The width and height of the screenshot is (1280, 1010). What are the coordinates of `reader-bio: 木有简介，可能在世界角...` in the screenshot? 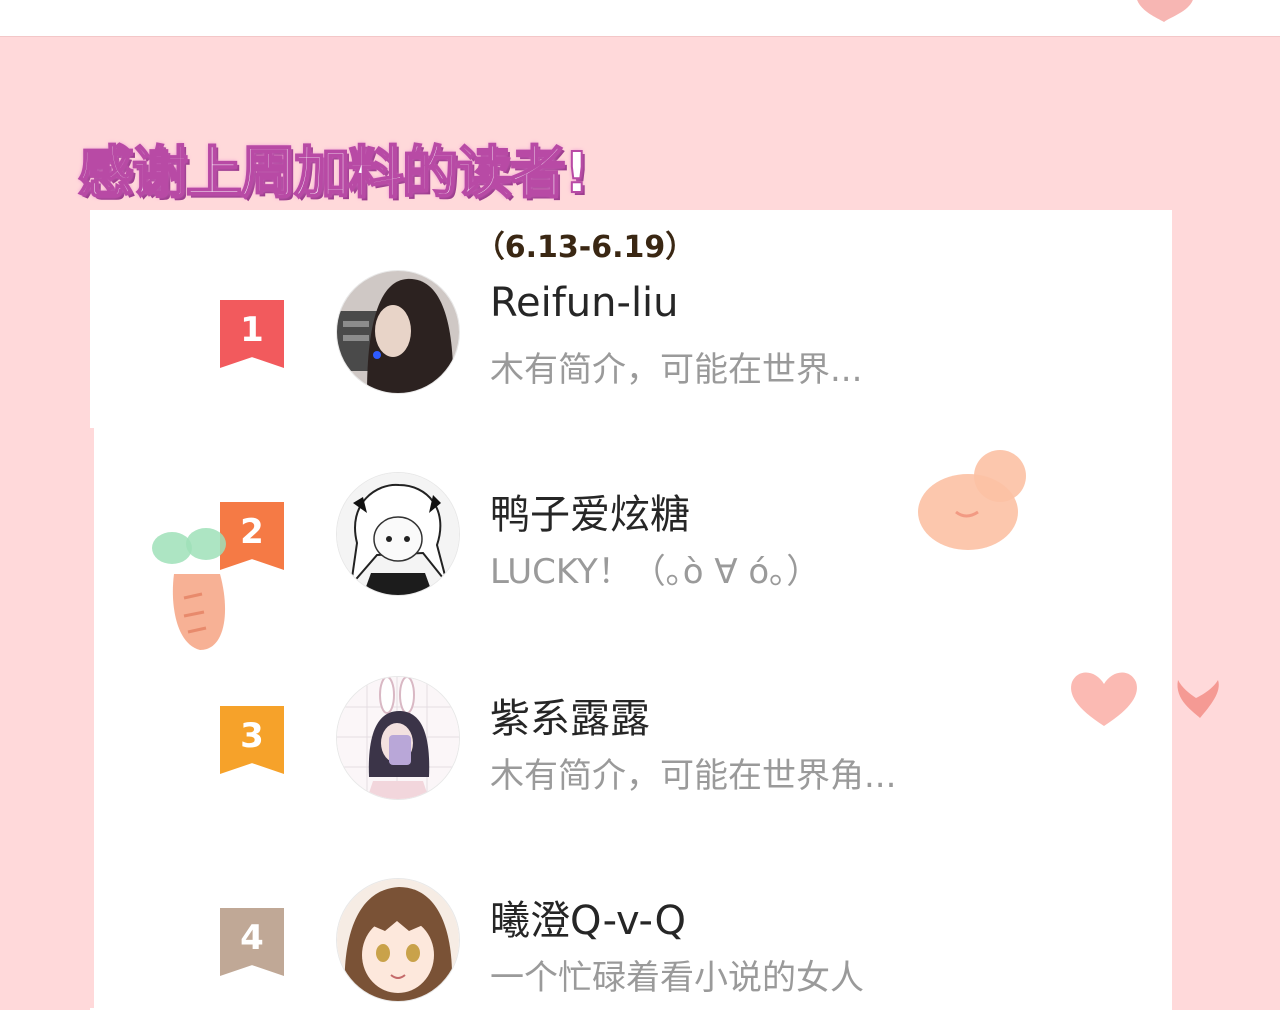 It's located at (693, 776).